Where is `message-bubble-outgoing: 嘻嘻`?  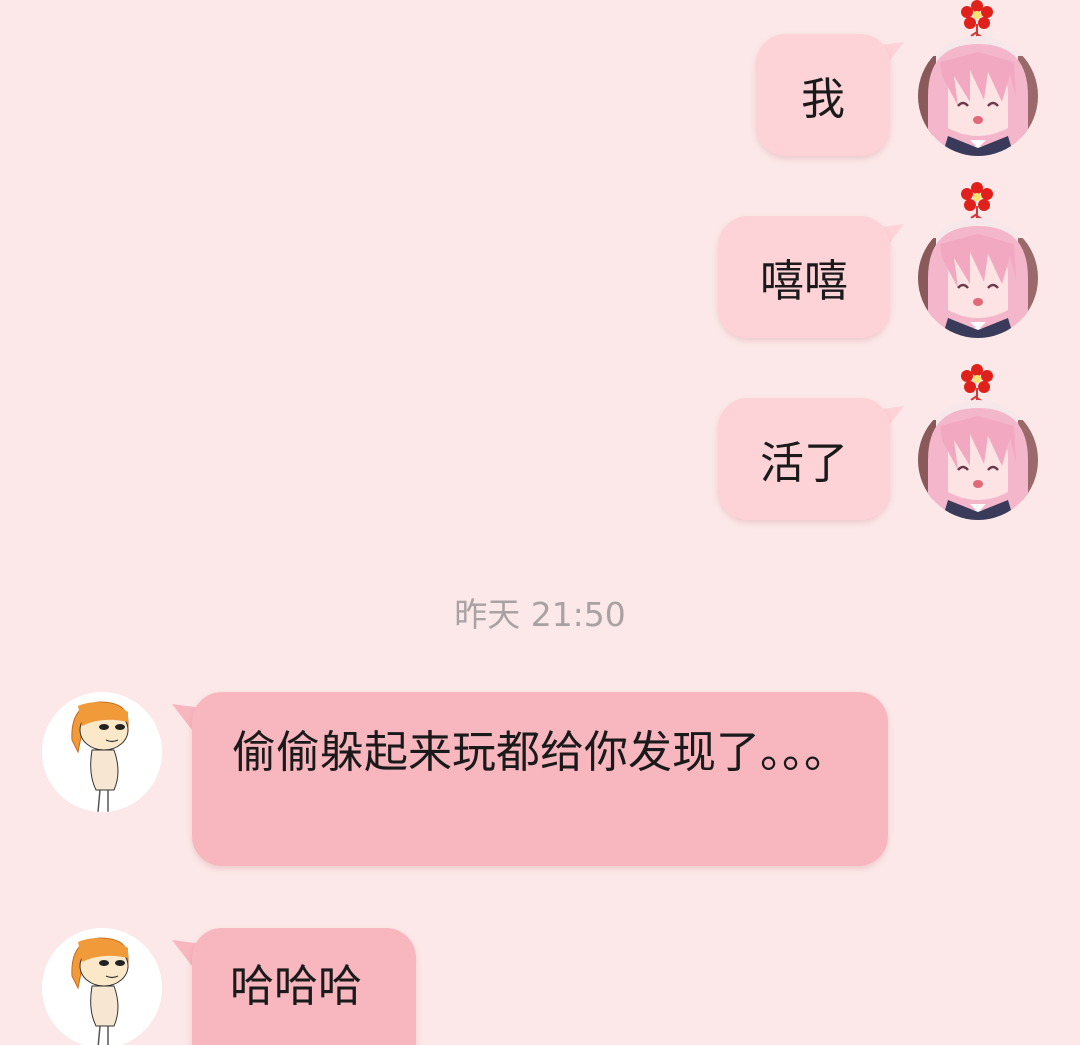 message-bubble-outgoing: 嘻嘻 is located at coordinates (804, 277).